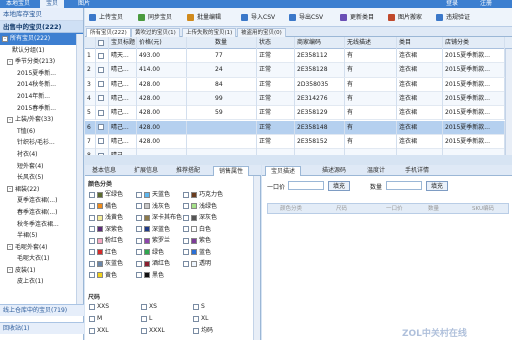  I want to click on sidebar-item-1: 默认分组(1), so click(41, 51).